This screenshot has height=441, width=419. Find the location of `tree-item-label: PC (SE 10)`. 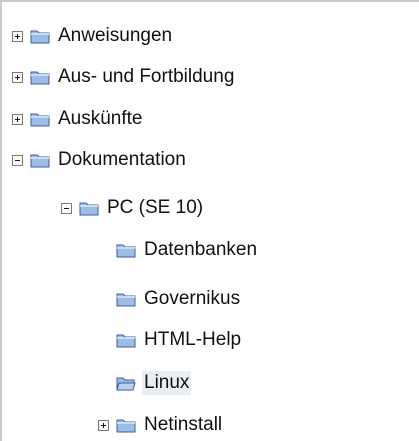

tree-item-label: PC (SE 10) is located at coordinates (155, 208).